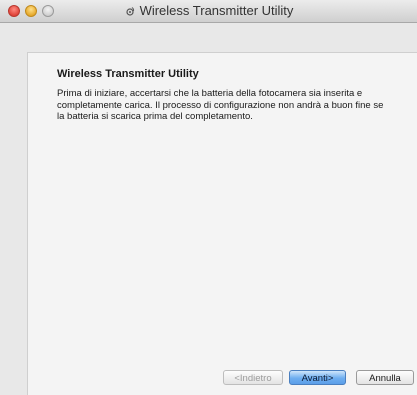 The image size is (417, 395). I want to click on toolbar-area, so click(208, 37).